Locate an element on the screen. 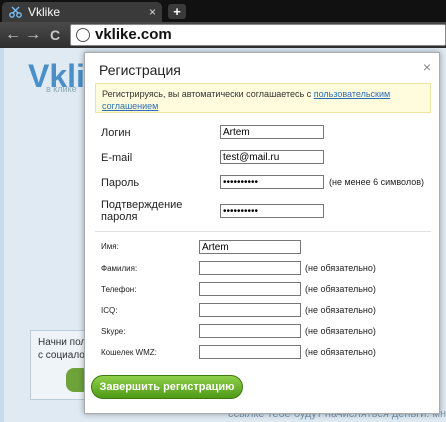  phone-optional: (не обязательно) is located at coordinates (340, 289).